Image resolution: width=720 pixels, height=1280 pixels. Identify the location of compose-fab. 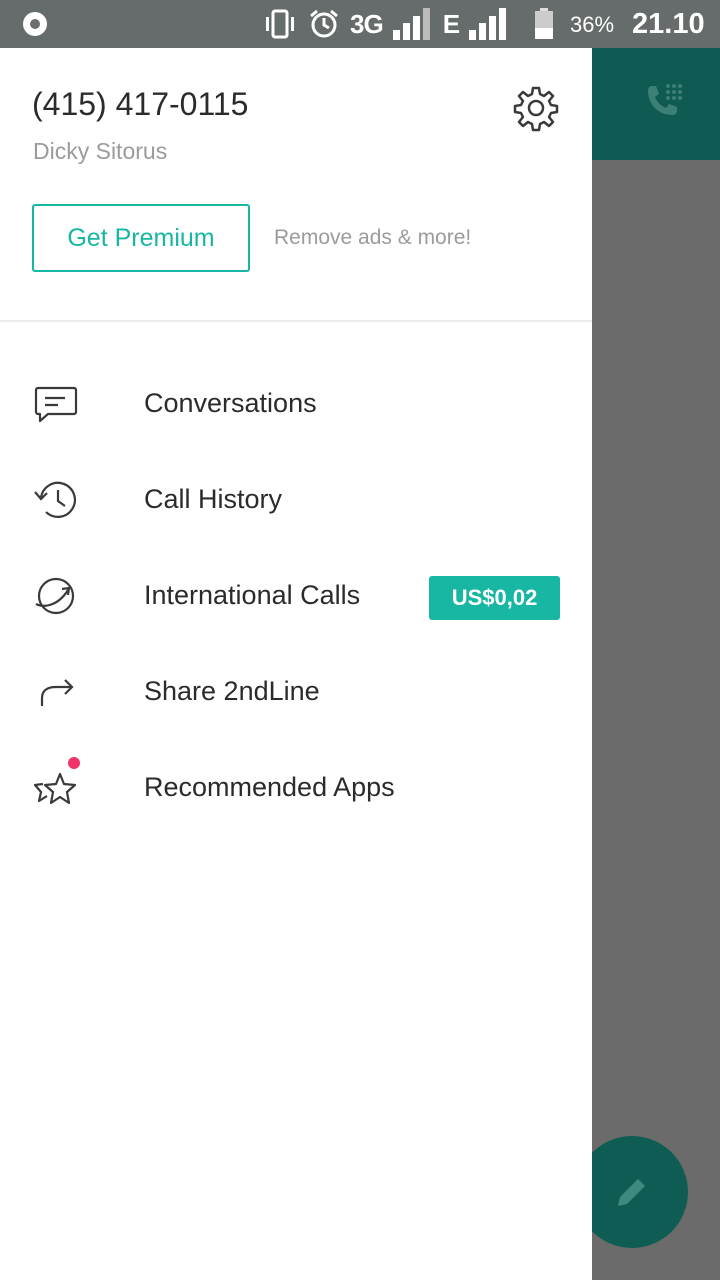
(632, 1192).